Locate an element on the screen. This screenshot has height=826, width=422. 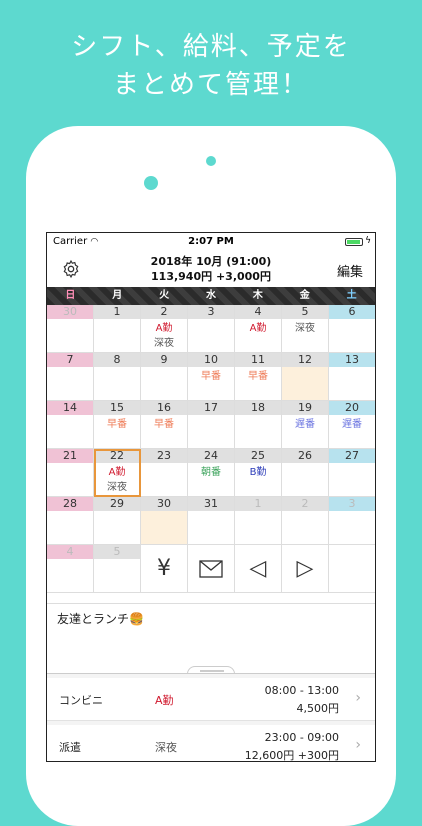
shift-time: 23:00 - 09:00 is located at coordinates (301, 737).